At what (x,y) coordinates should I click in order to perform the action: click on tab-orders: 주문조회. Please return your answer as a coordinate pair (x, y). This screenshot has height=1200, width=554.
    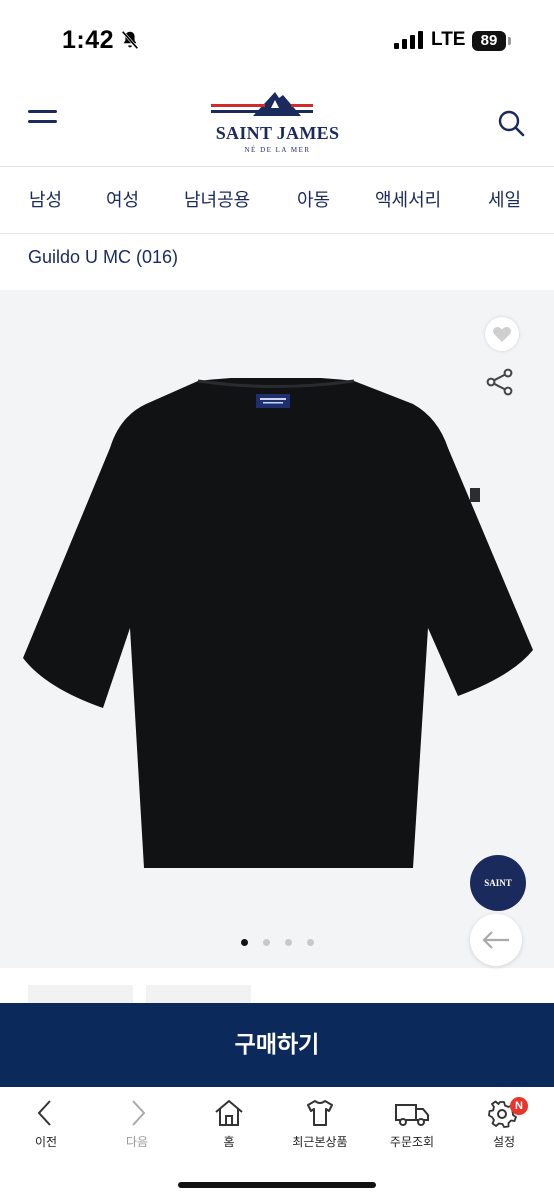
    Looking at the image, I should click on (412, 1123).